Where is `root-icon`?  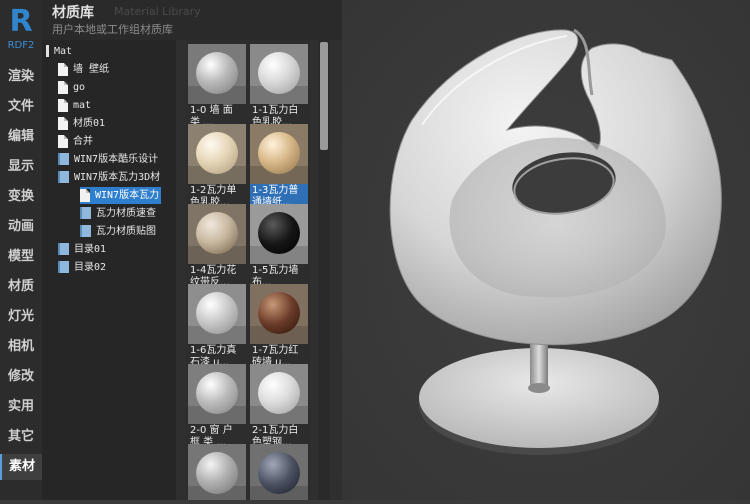
root-icon is located at coordinates (47, 51).